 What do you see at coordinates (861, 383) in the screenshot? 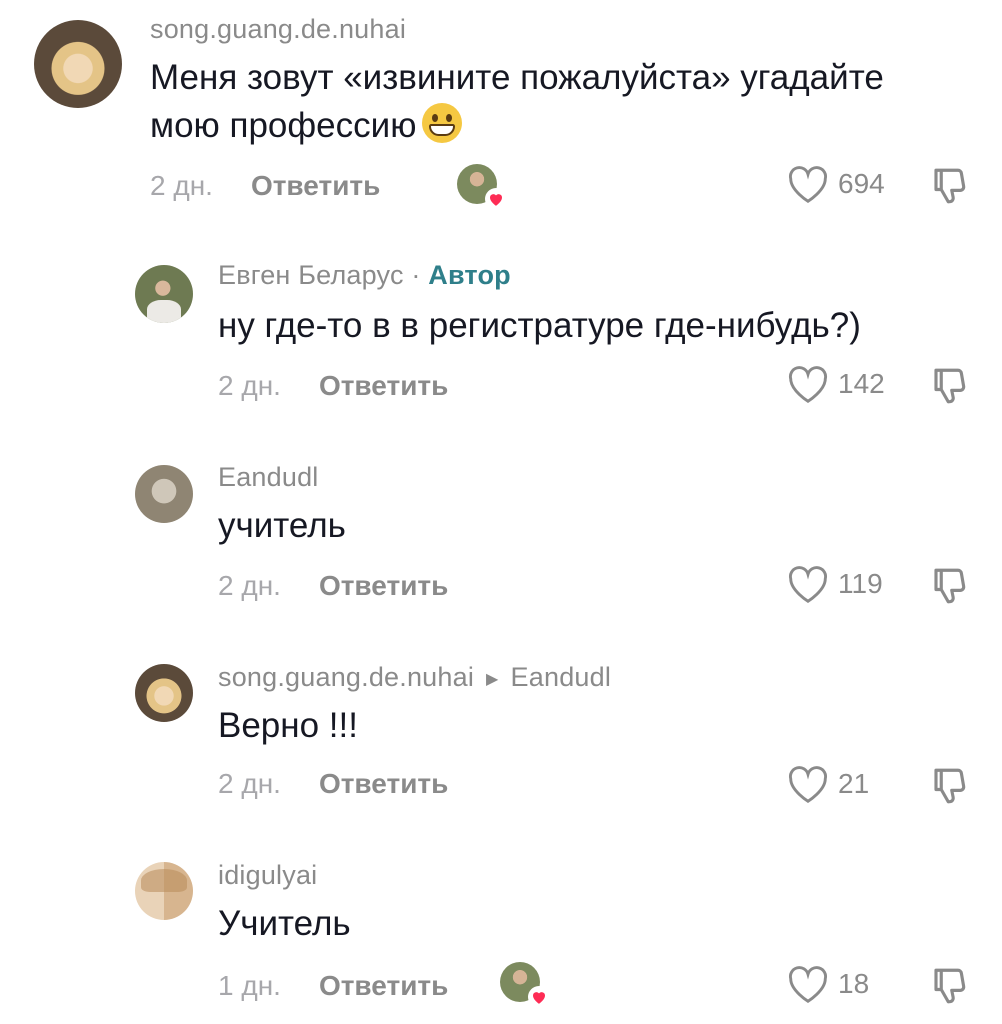
I see `like-count: 142` at bounding box center [861, 383].